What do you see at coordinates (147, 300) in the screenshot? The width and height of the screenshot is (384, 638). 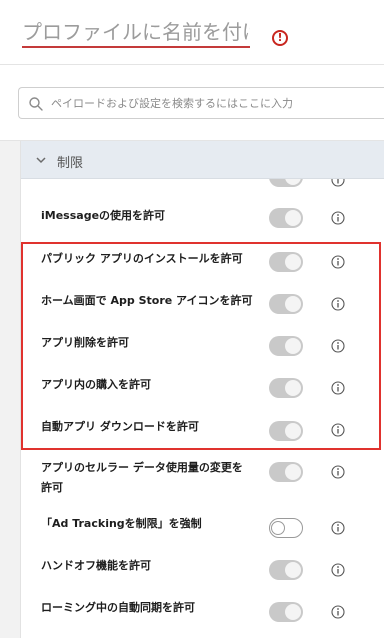 I see `row-label: ホーム画面で App Store アイコンを許可` at bounding box center [147, 300].